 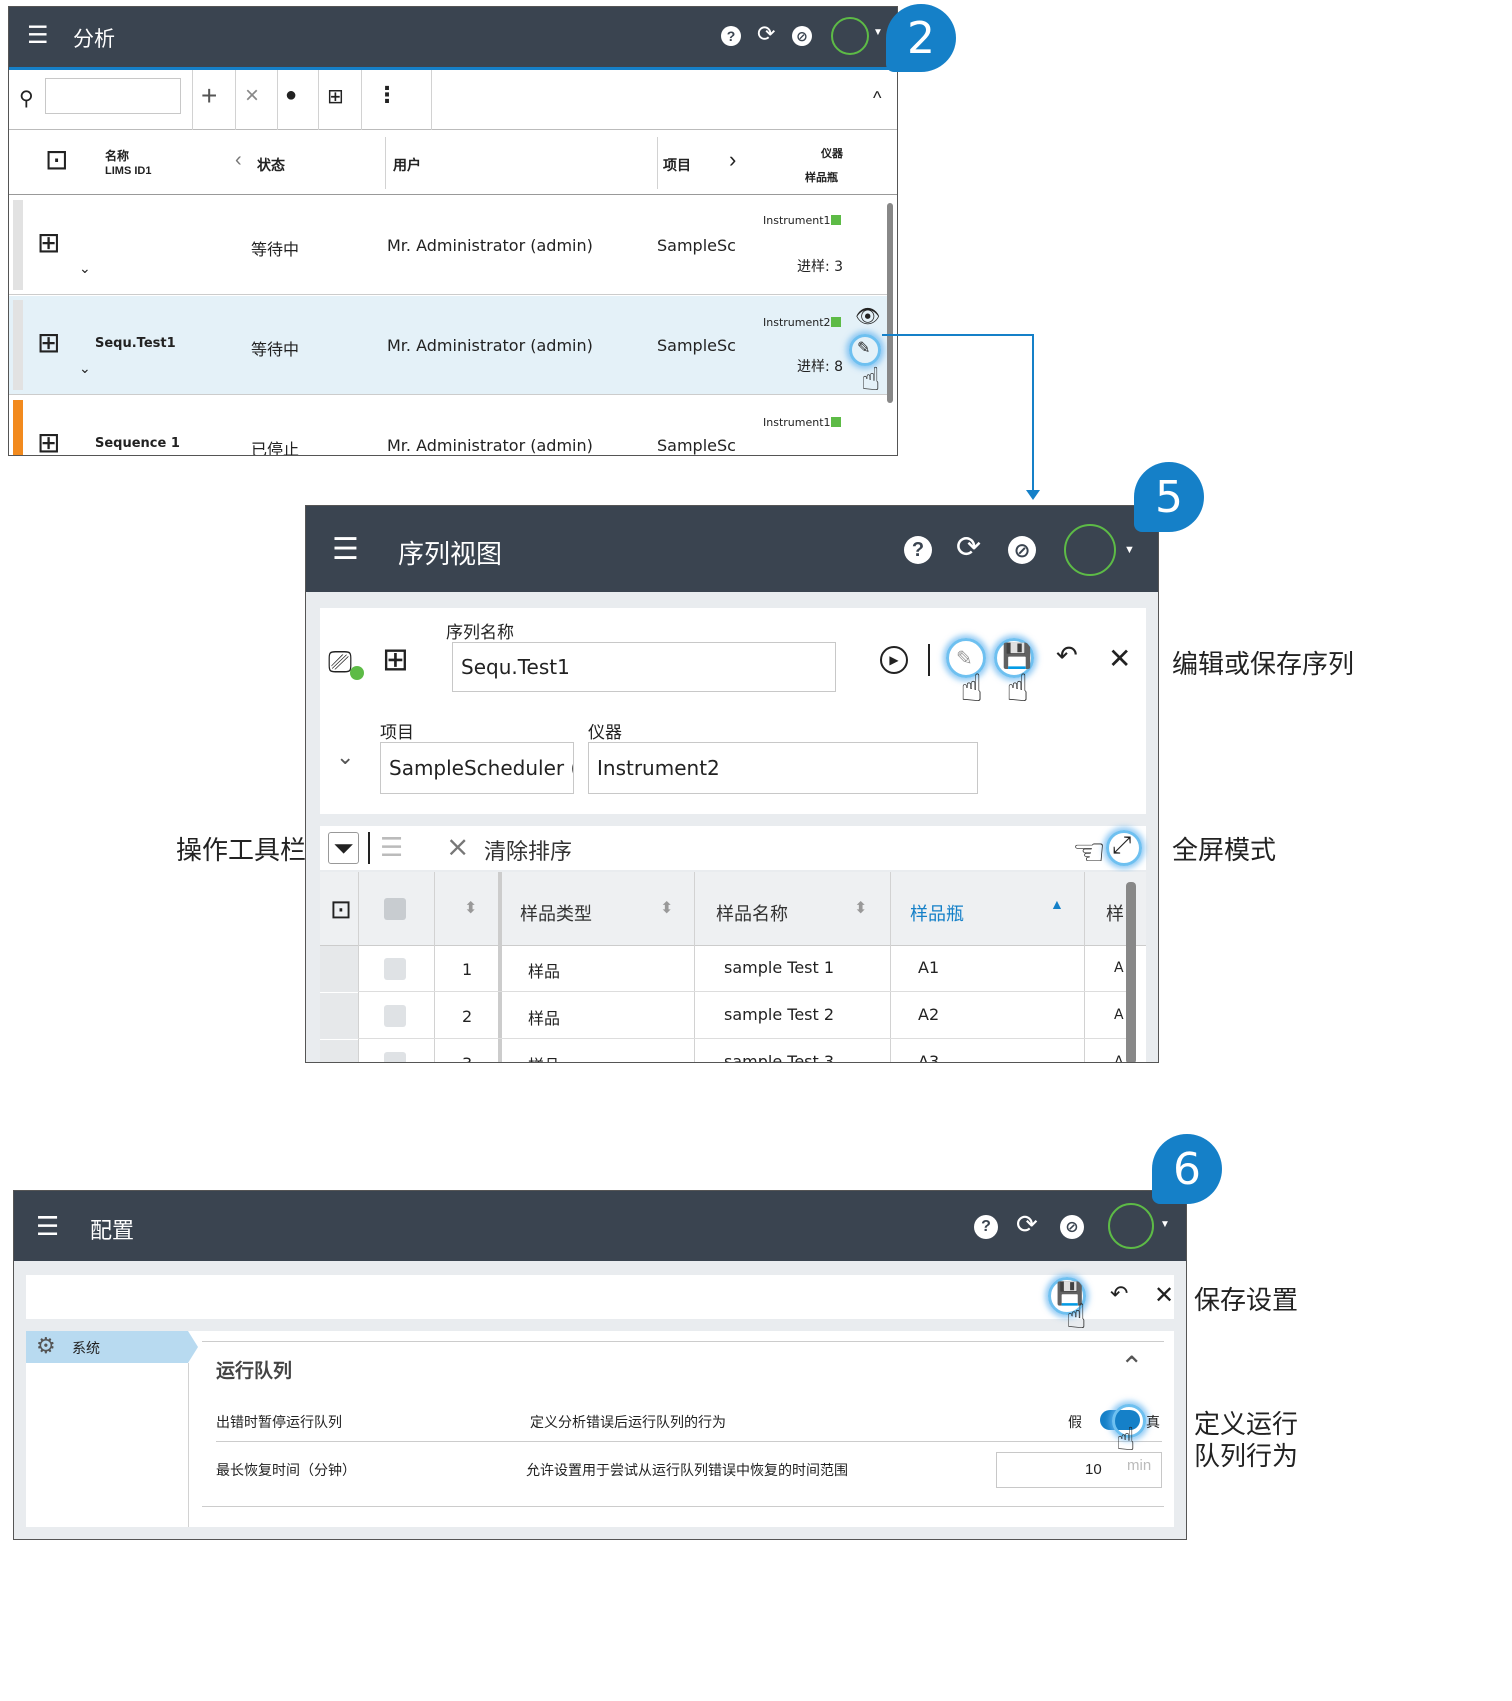 I want to click on row-extra: A, so click(x=1119, y=968).